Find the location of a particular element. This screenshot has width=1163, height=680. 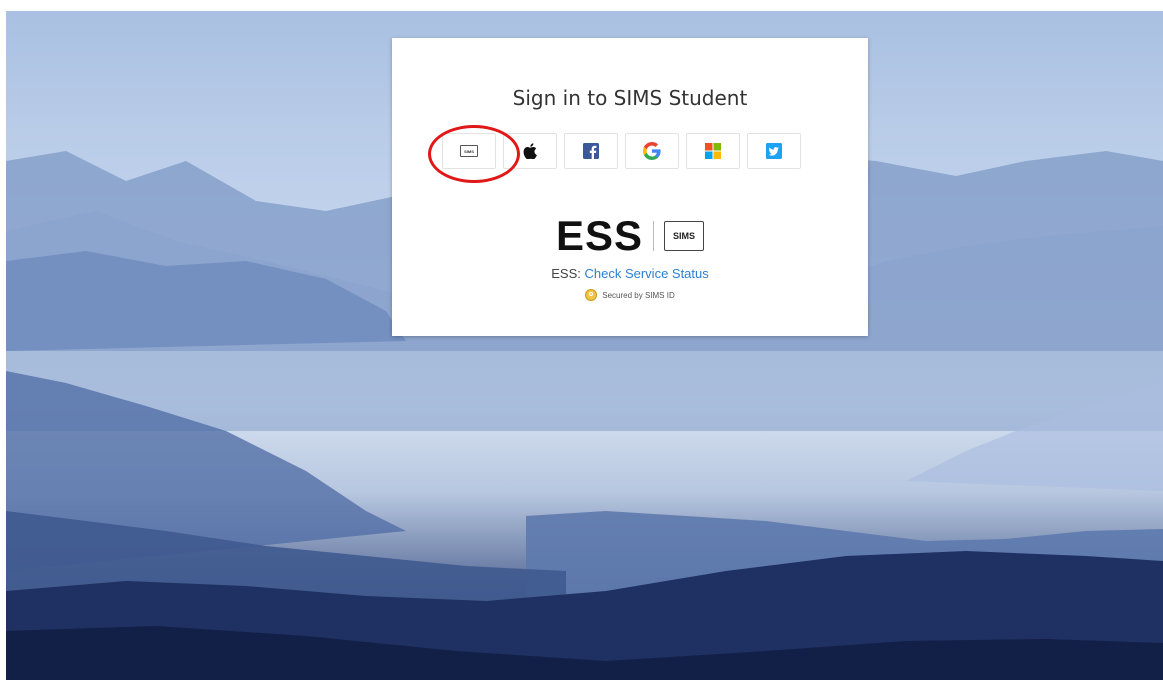

microsoft-sign-in-button is located at coordinates (713, 151).